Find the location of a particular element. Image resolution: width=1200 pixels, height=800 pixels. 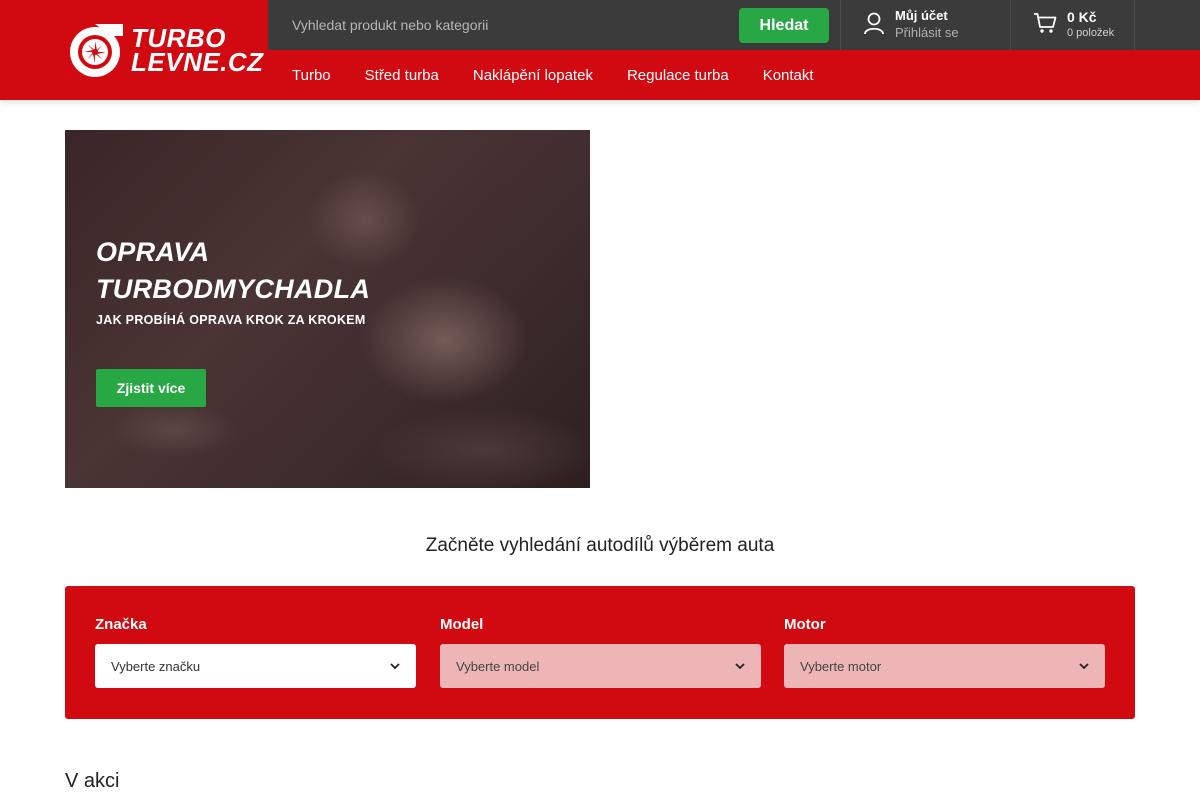

nav-item-turbo: Turbo is located at coordinates (311, 75).